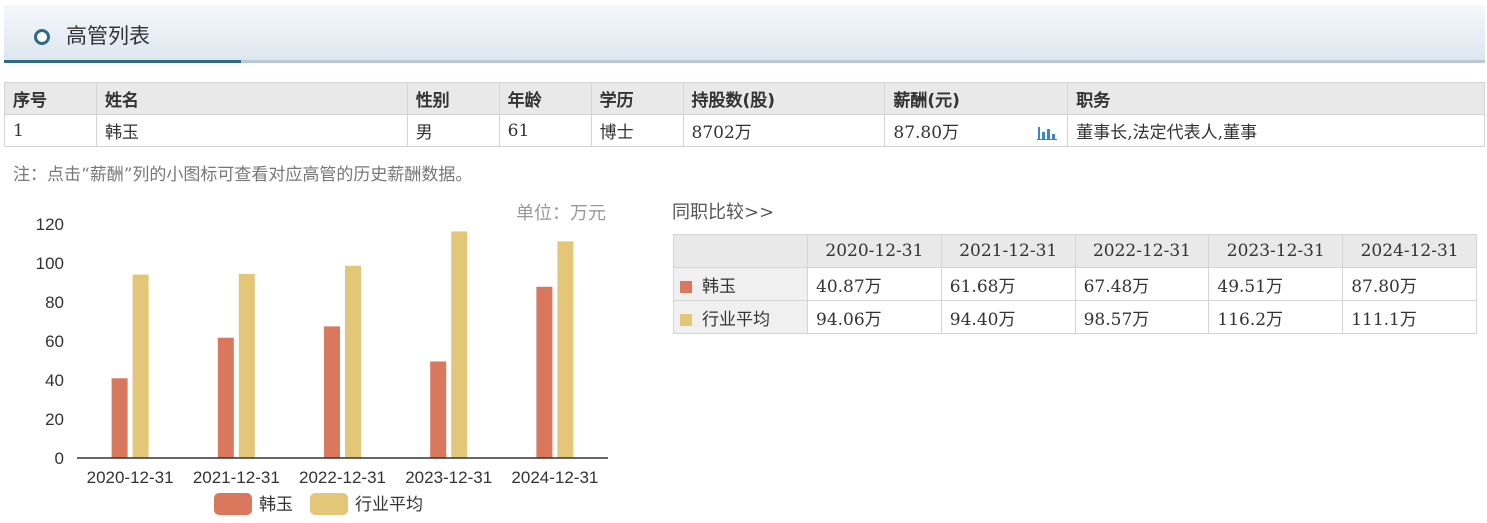  Describe the element at coordinates (1409, 284) in the screenshot. I see `comparison-cell: 87.80万` at that location.